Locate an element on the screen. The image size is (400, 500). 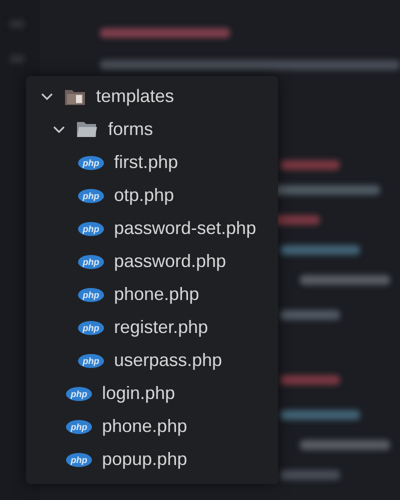
folder-name: templates is located at coordinates (135, 96).